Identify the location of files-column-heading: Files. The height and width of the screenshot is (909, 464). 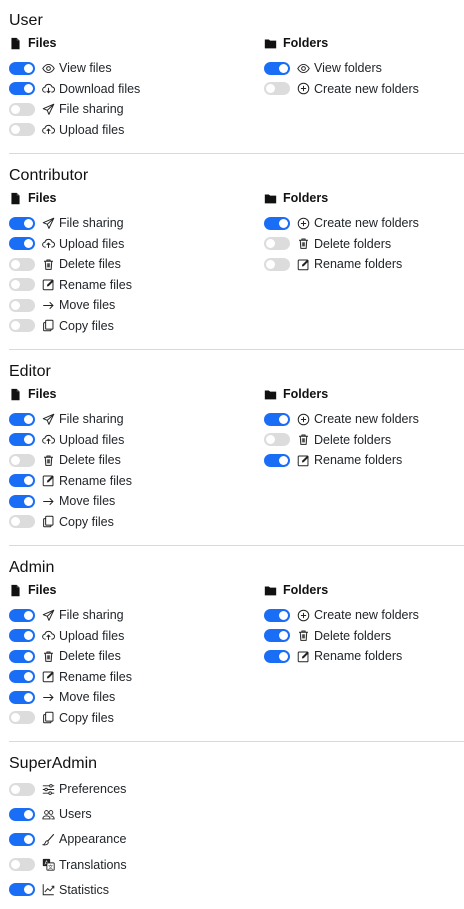
(33, 198).